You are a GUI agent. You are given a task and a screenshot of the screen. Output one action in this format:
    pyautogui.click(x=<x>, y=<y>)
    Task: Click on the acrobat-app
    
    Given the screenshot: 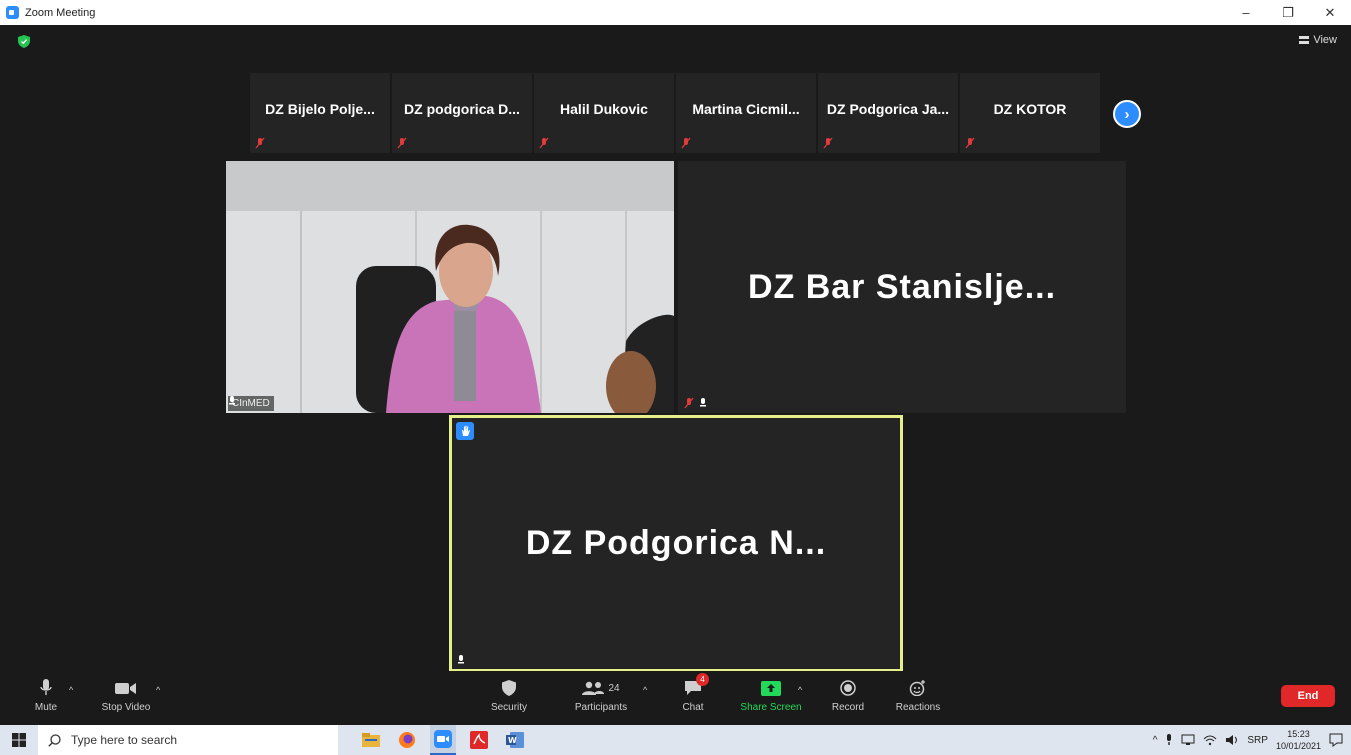 What is the action you would take?
    pyautogui.click(x=479, y=740)
    